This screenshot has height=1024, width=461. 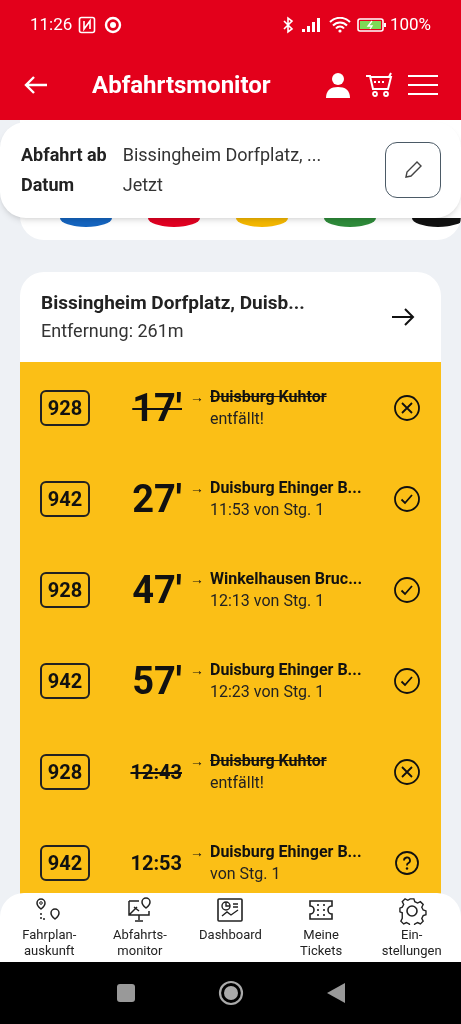 What do you see at coordinates (156, 407) in the screenshot?
I see `departure-time: 17'` at bounding box center [156, 407].